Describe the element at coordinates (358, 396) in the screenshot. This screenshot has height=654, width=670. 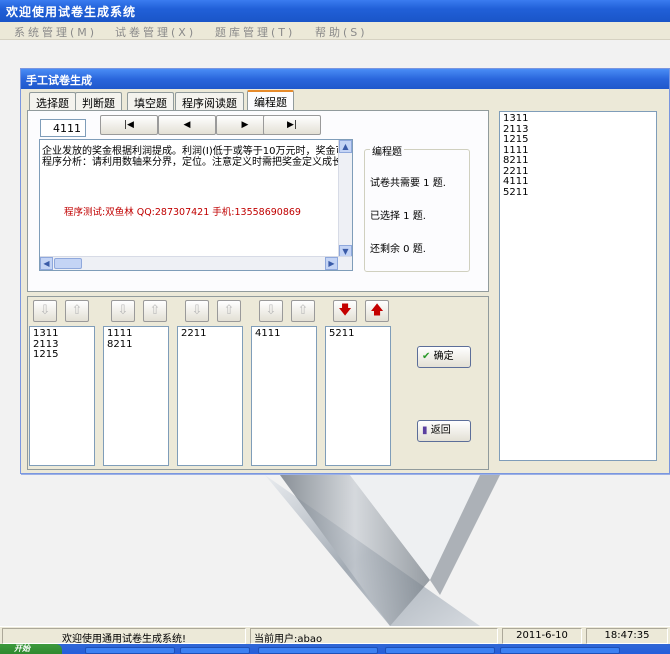
I see `list-column-5: 5211` at that location.